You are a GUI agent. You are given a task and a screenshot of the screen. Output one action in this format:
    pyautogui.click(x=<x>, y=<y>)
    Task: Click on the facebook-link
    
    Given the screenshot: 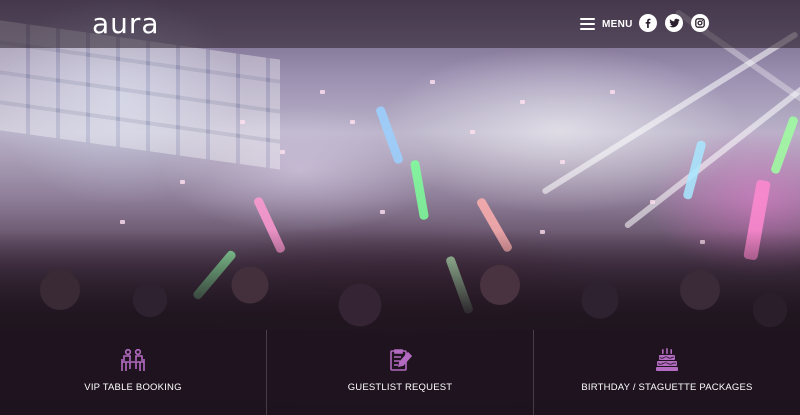 What is the action you would take?
    pyautogui.click(x=648, y=23)
    